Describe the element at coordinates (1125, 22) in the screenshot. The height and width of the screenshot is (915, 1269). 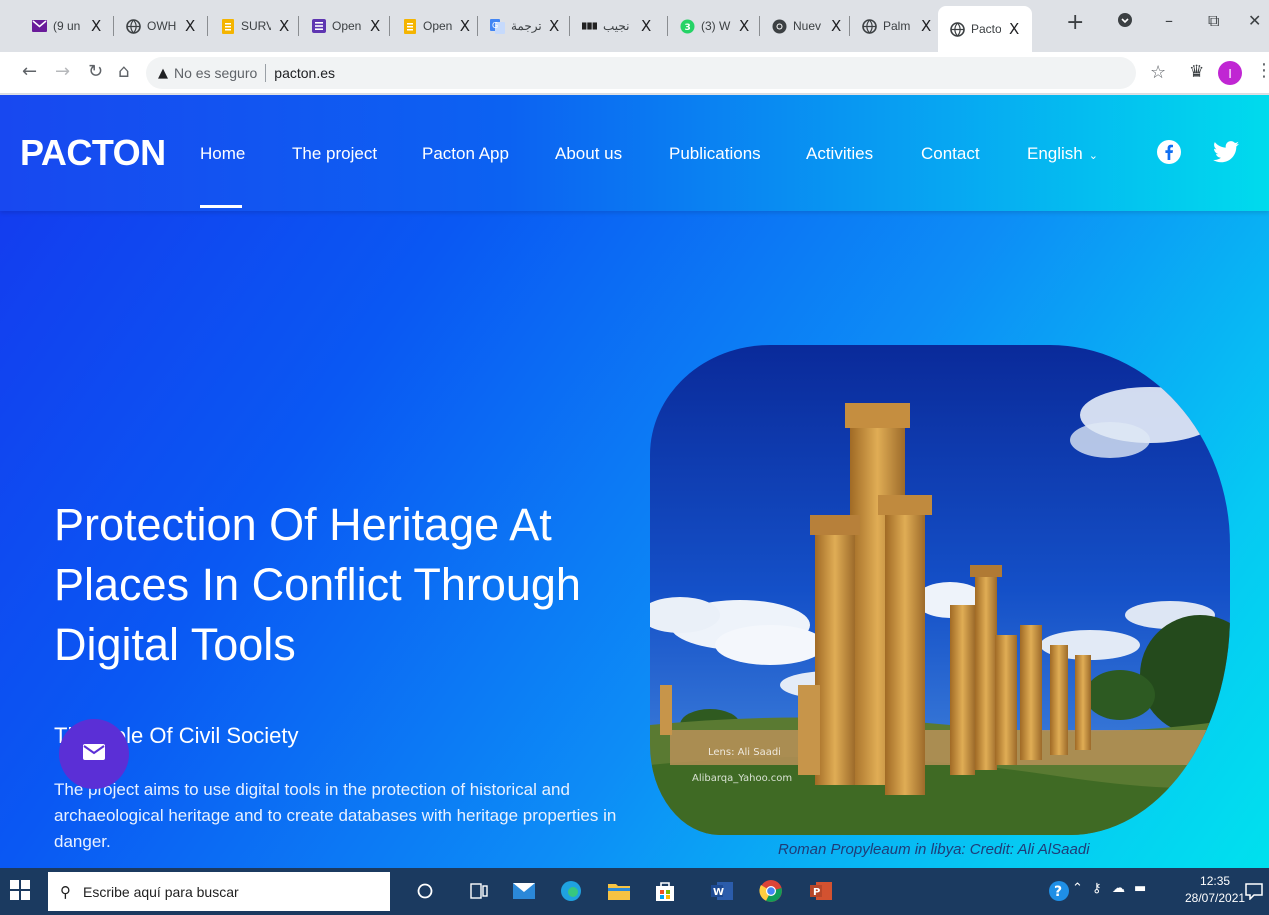
I see `tab-search-icon` at that location.